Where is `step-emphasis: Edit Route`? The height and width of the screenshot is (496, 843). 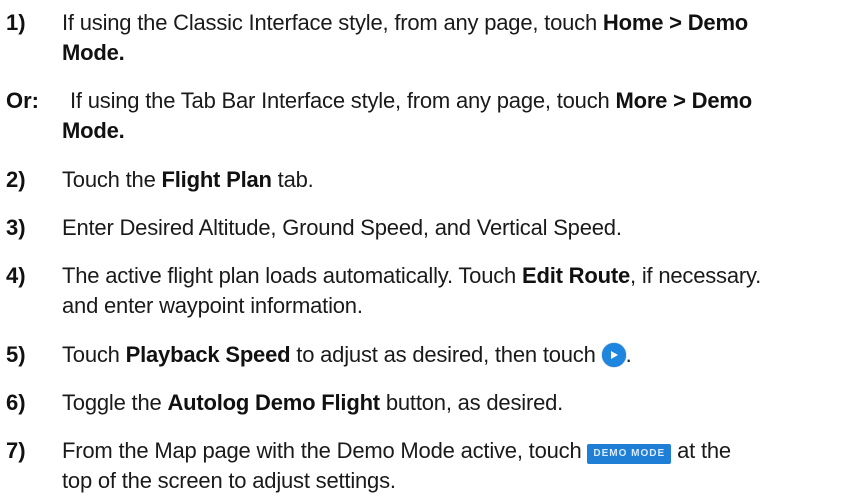
step-emphasis: Edit Route is located at coordinates (576, 275).